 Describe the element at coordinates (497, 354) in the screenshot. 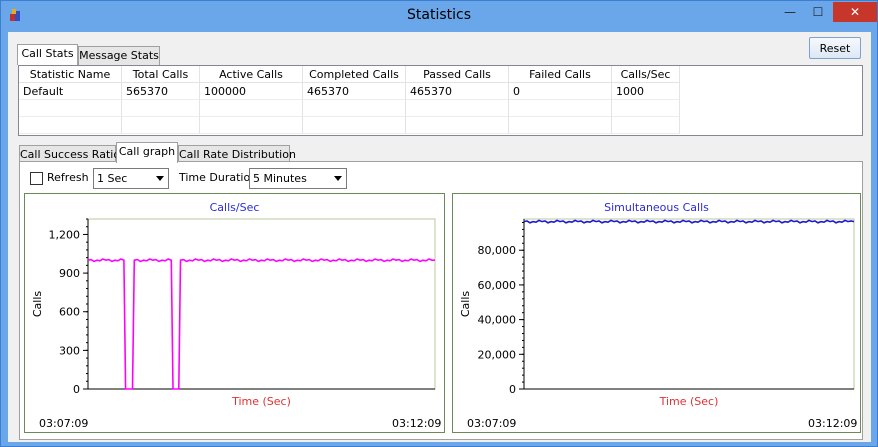

I see `y-tick-label: 20,000` at that location.